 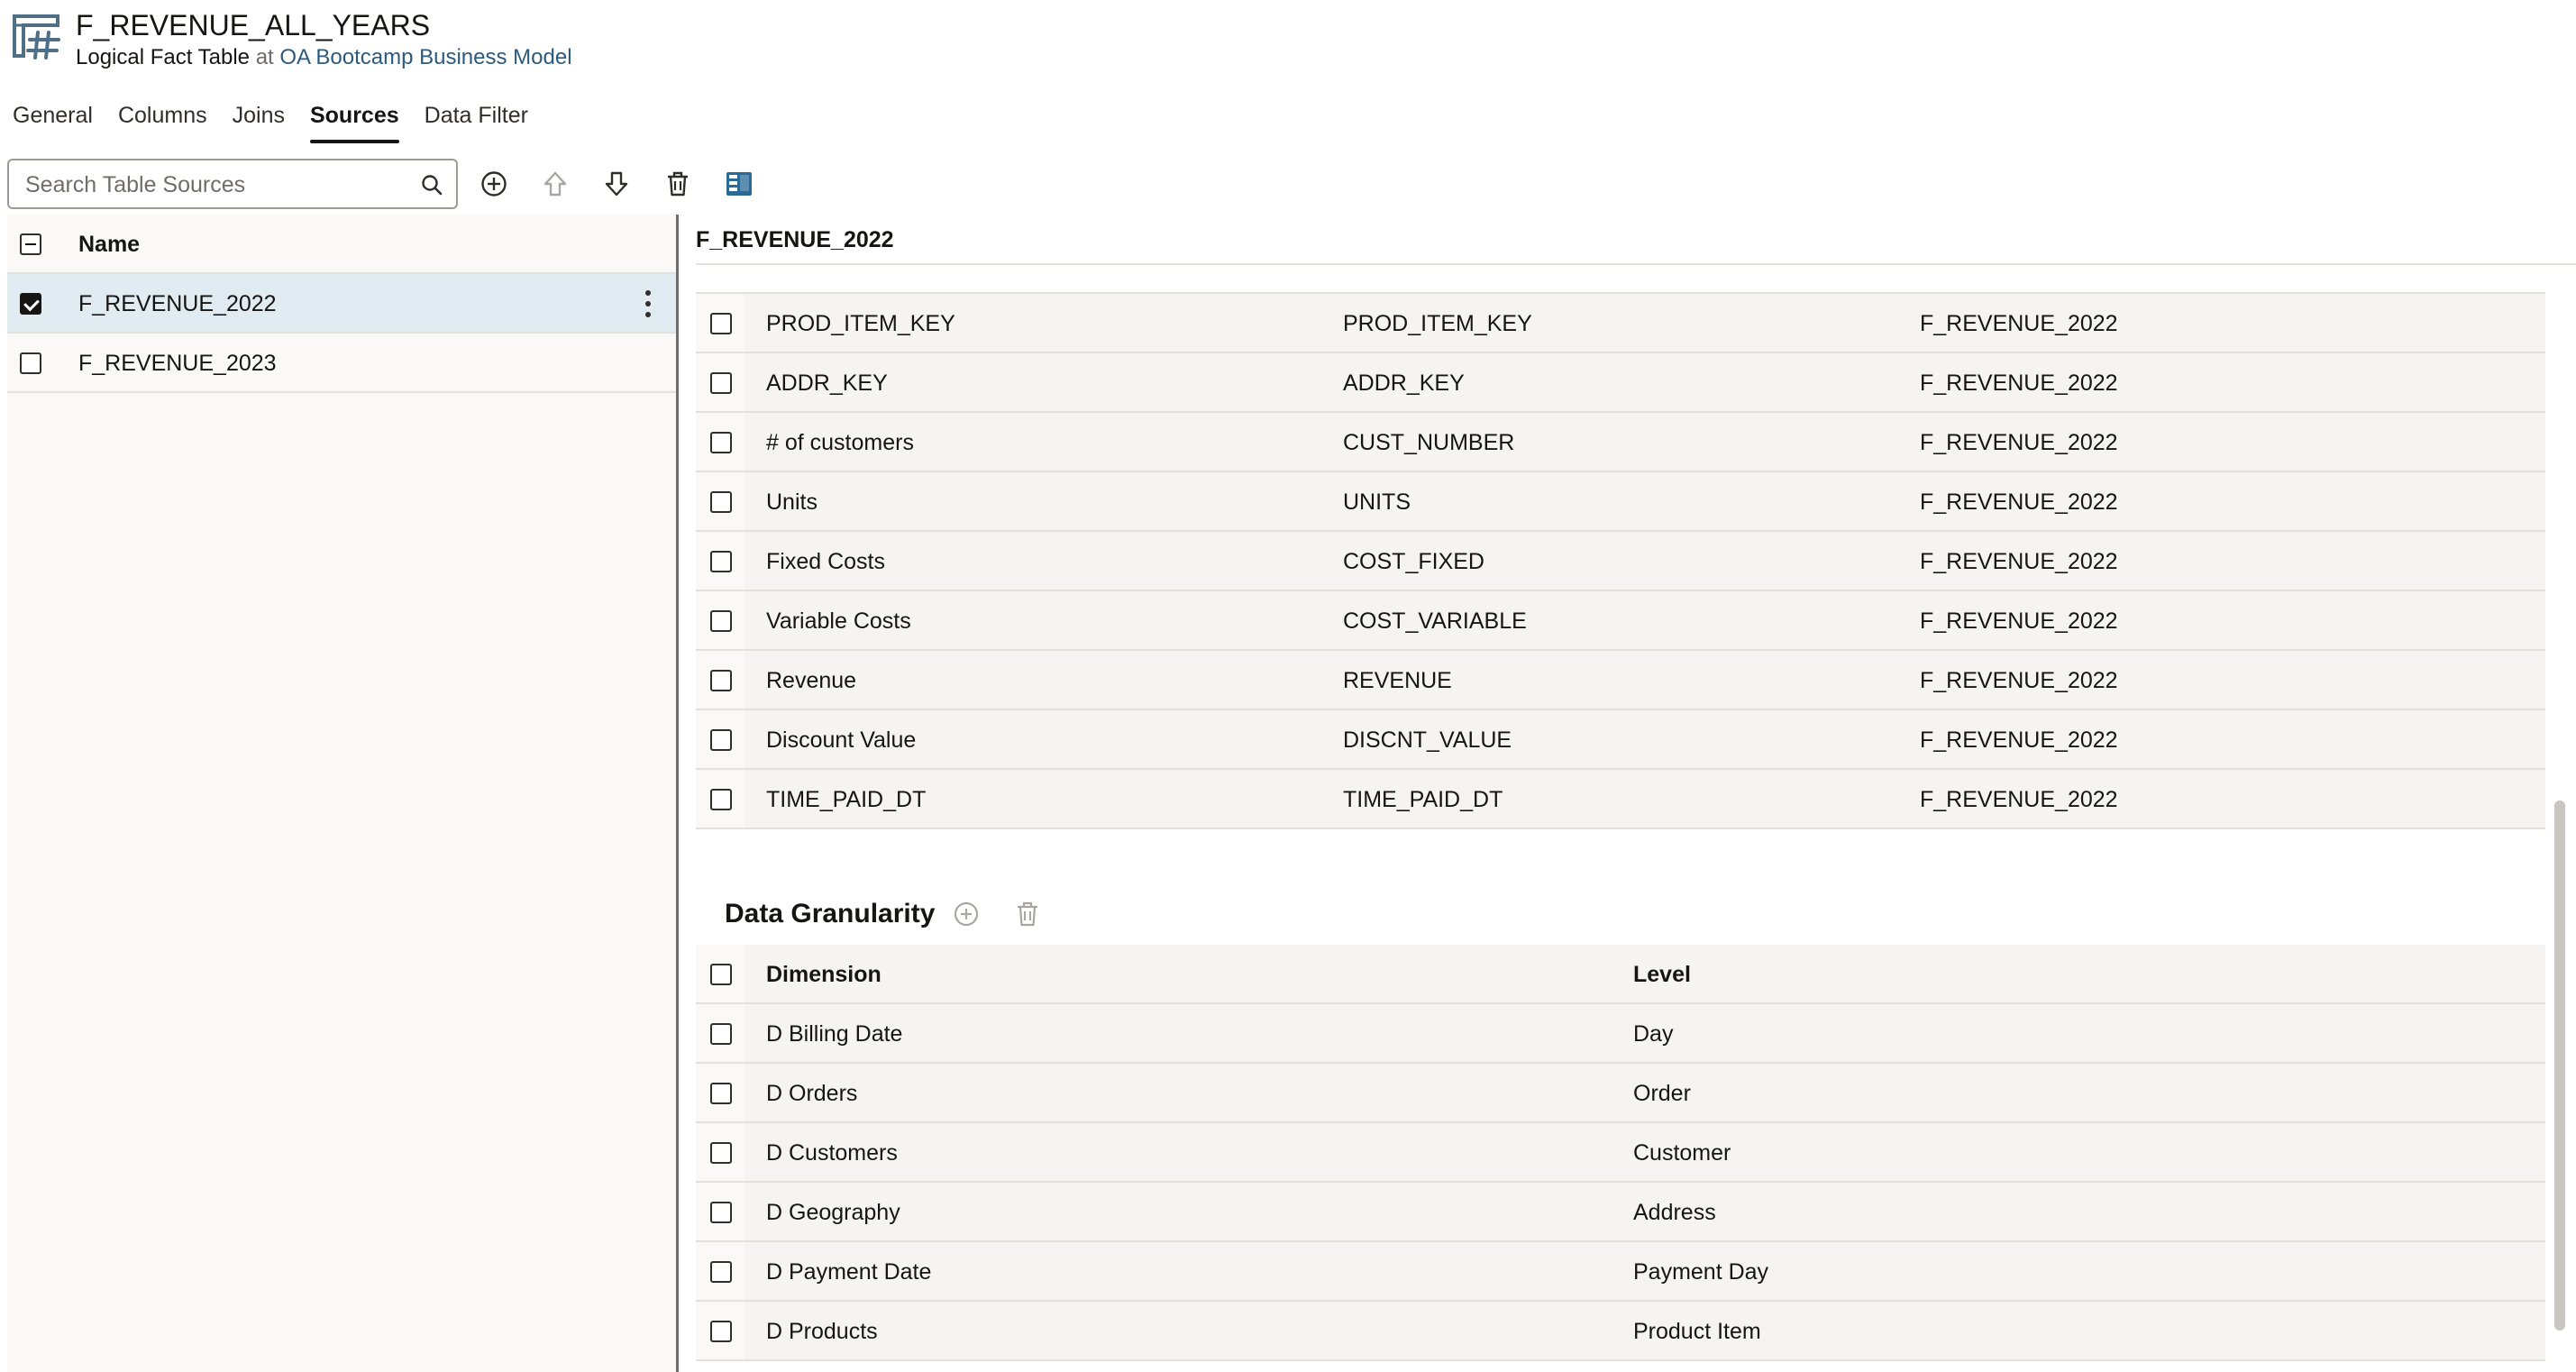 What do you see at coordinates (822, 1331) in the screenshot?
I see `dimension-cell: D Products` at bounding box center [822, 1331].